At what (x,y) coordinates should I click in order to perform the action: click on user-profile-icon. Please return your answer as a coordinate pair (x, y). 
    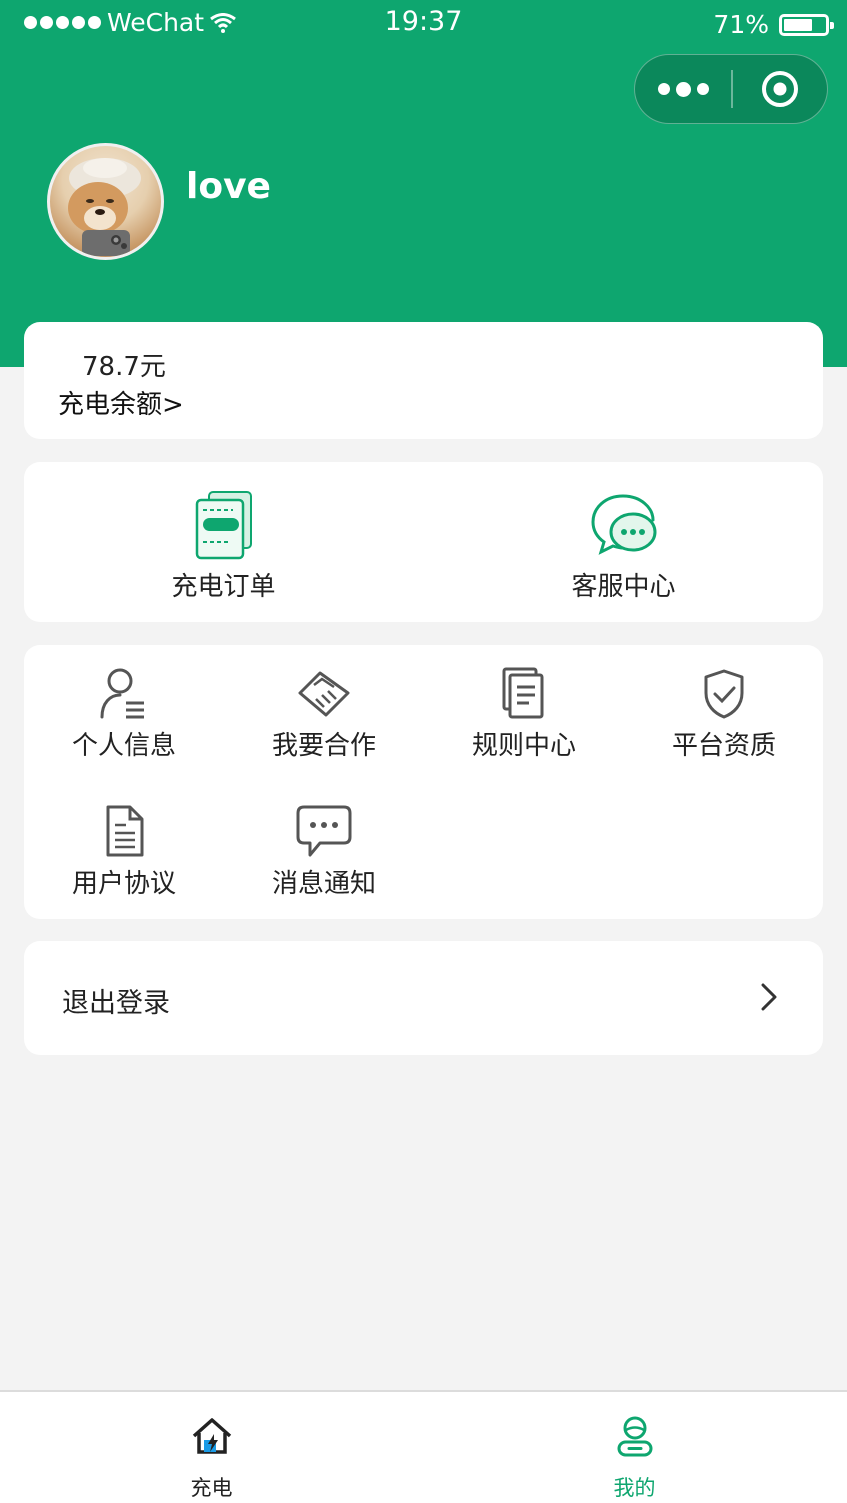
    Looking at the image, I should click on (634, 1436).